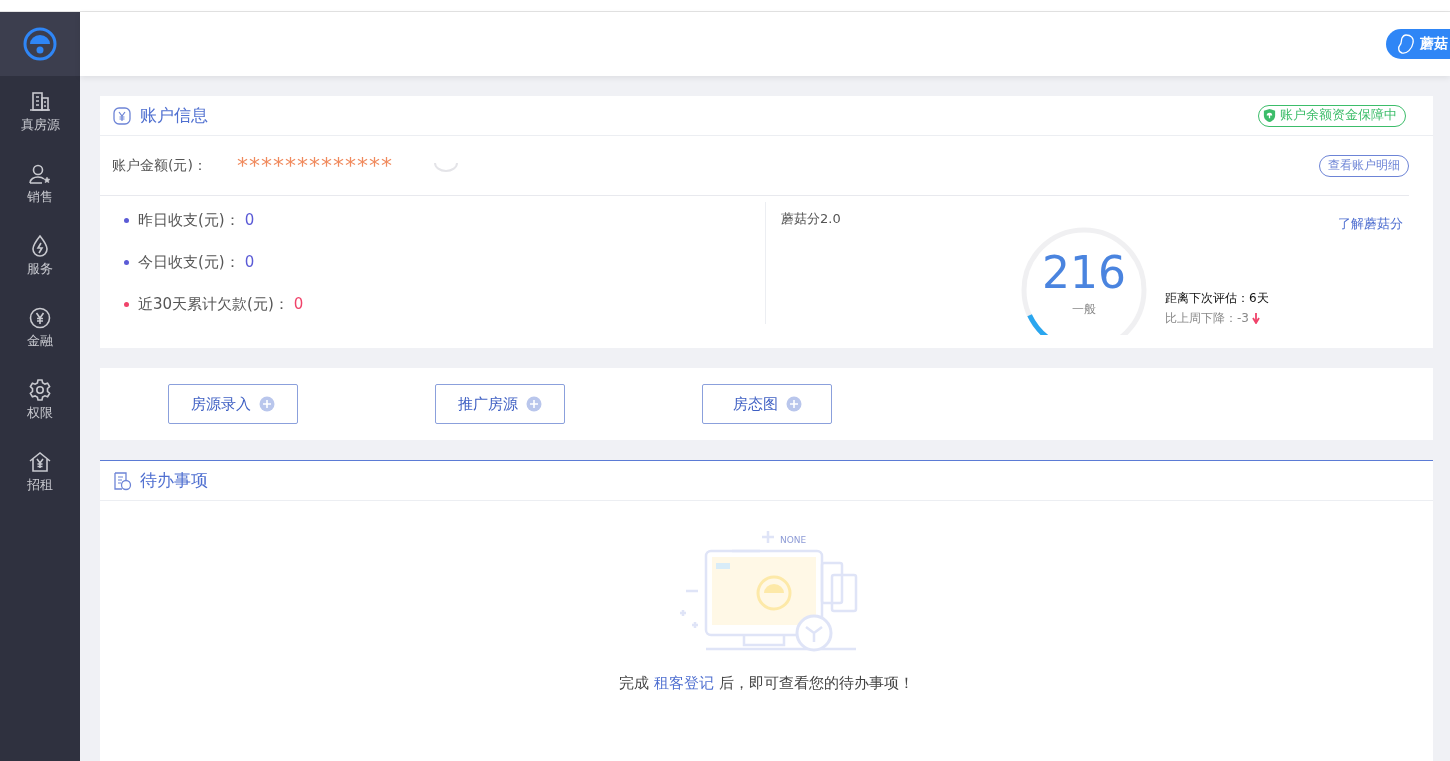 The width and height of the screenshot is (1450, 761). Describe the element at coordinates (174, 115) in the screenshot. I see `card-title: 账户信息` at that location.